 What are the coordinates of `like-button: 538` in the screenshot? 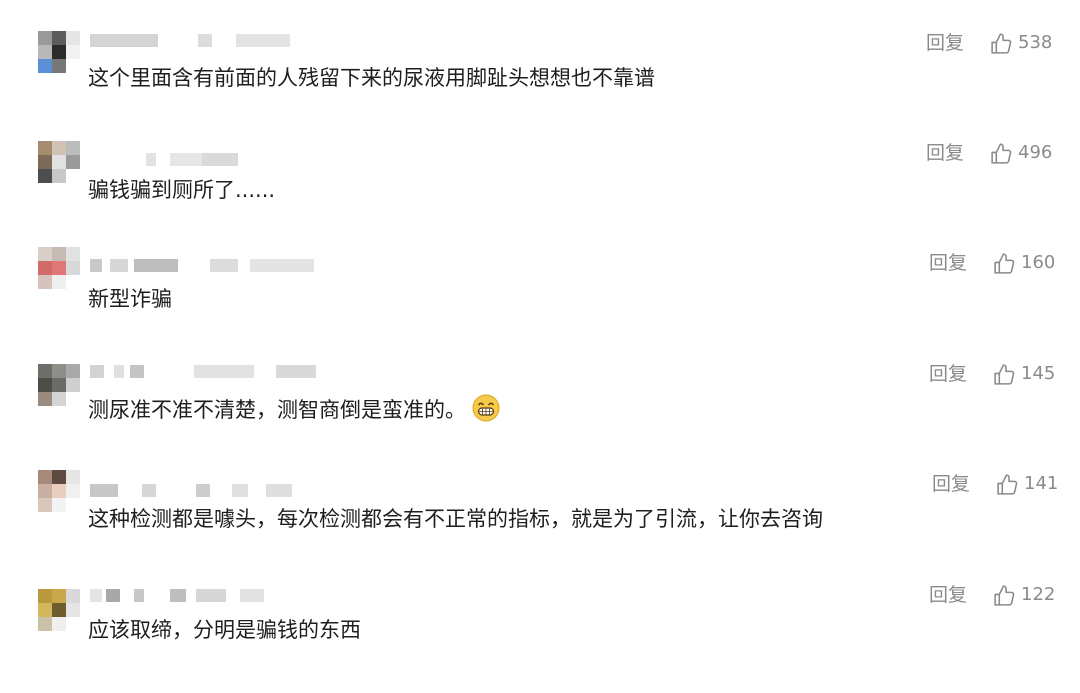 It's located at (1020, 43).